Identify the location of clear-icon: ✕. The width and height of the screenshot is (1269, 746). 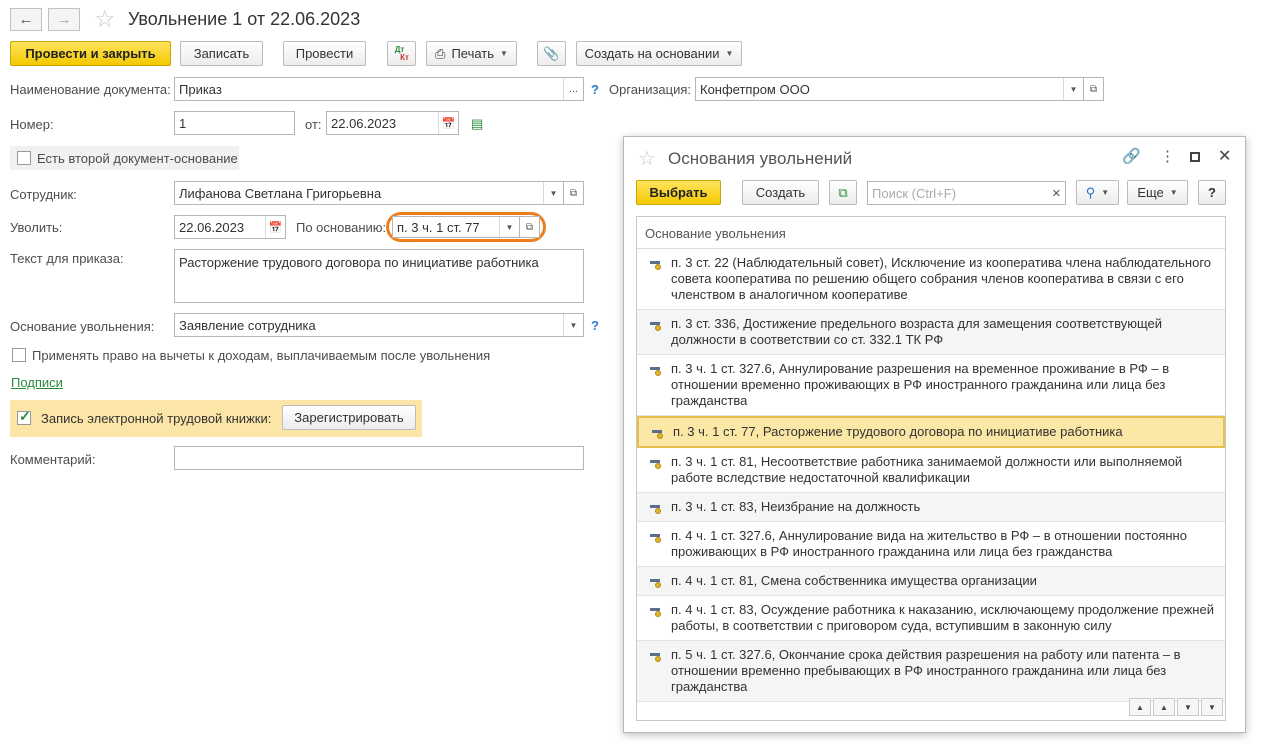
(1056, 193).